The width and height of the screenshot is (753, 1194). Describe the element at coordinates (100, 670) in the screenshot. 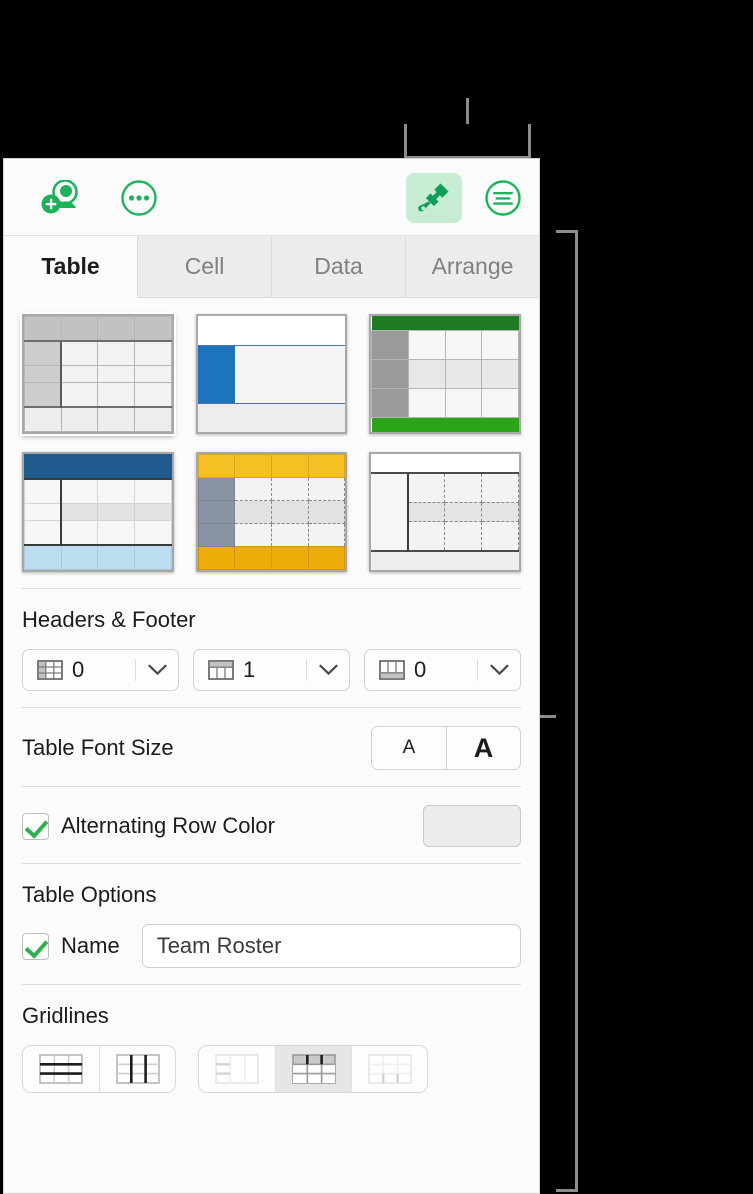

I see `header-columns-stepper: 0` at that location.